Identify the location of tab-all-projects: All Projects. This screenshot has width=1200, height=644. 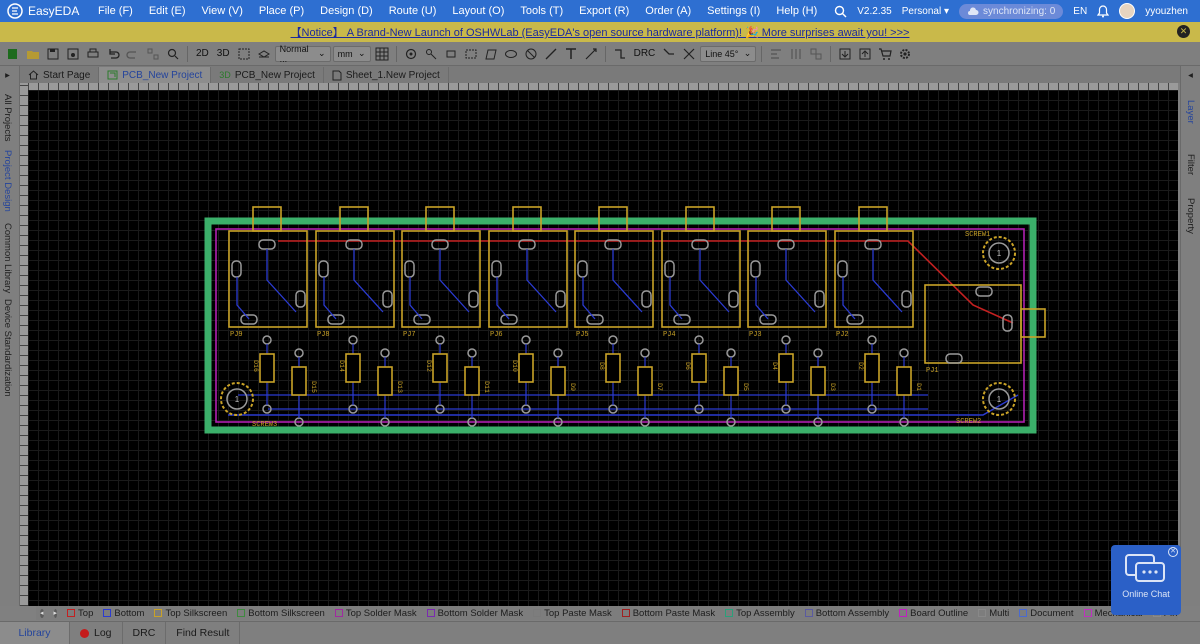
(7, 118).